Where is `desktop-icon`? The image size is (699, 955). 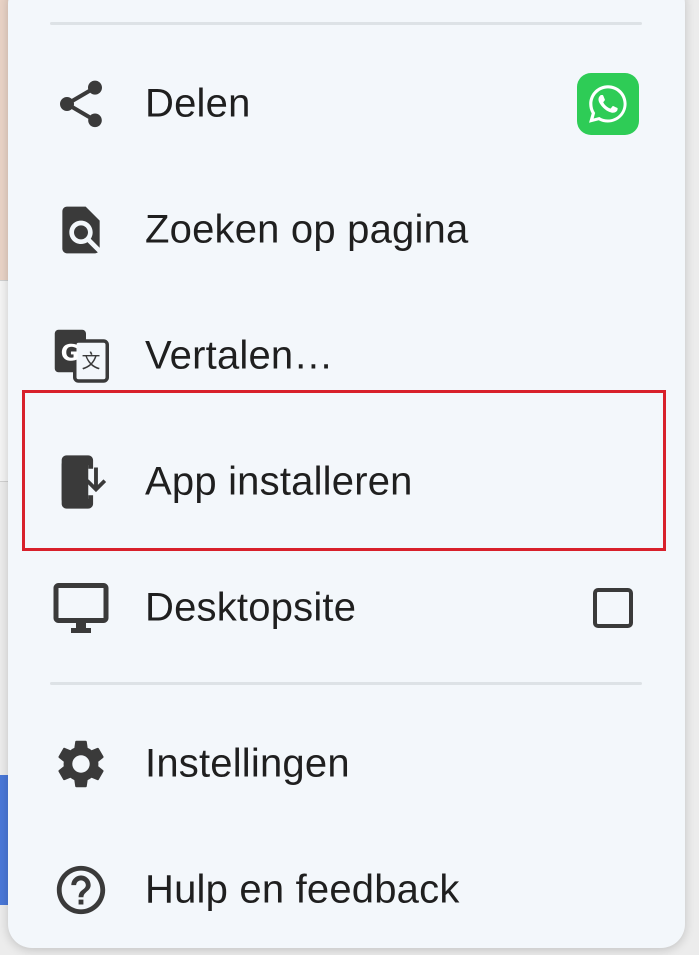
desktop-icon is located at coordinates (81, 608).